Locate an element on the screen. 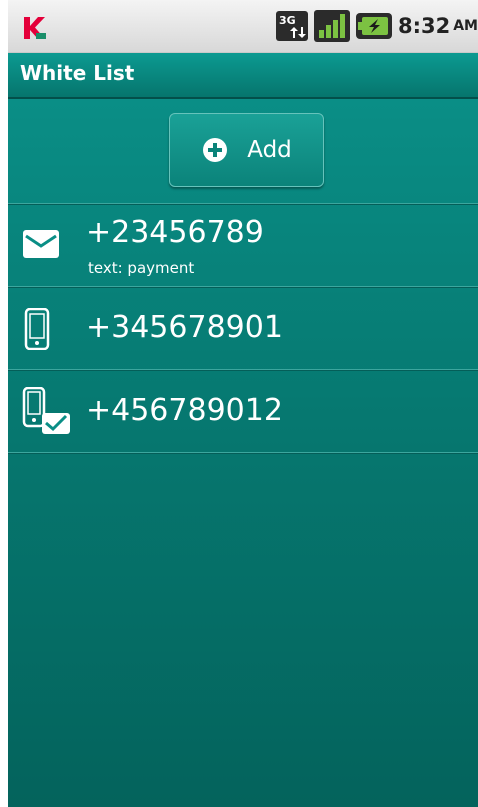  clock-time: 8:32 is located at coordinates (424, 26).